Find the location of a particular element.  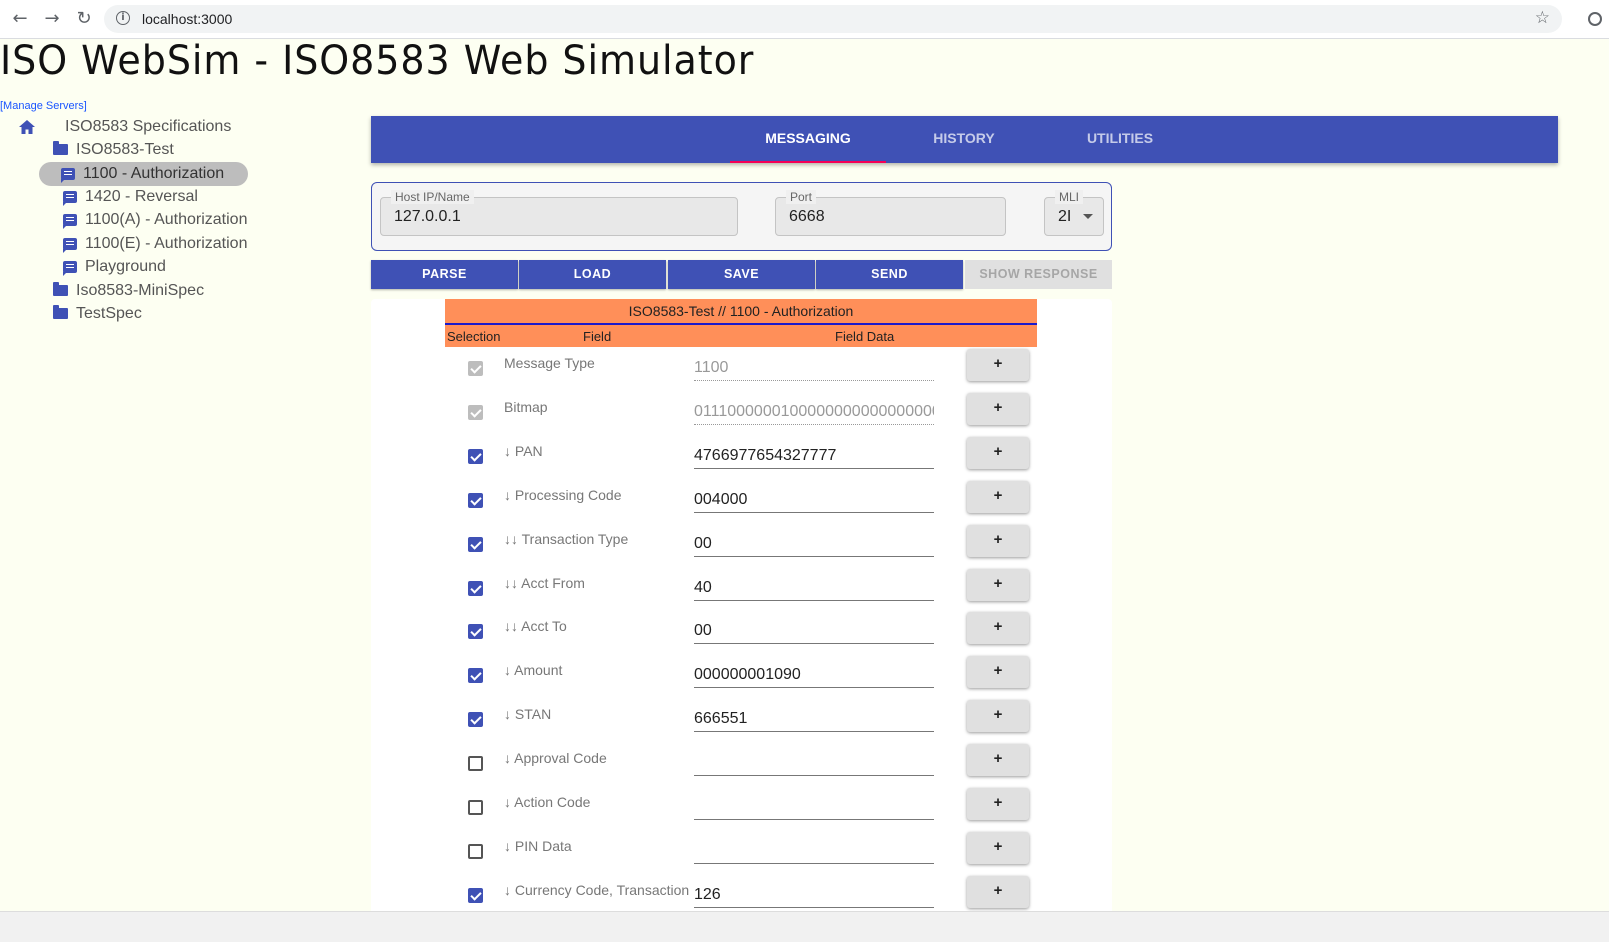

tree-item-label: 1420 - Reversal is located at coordinates (141, 196).